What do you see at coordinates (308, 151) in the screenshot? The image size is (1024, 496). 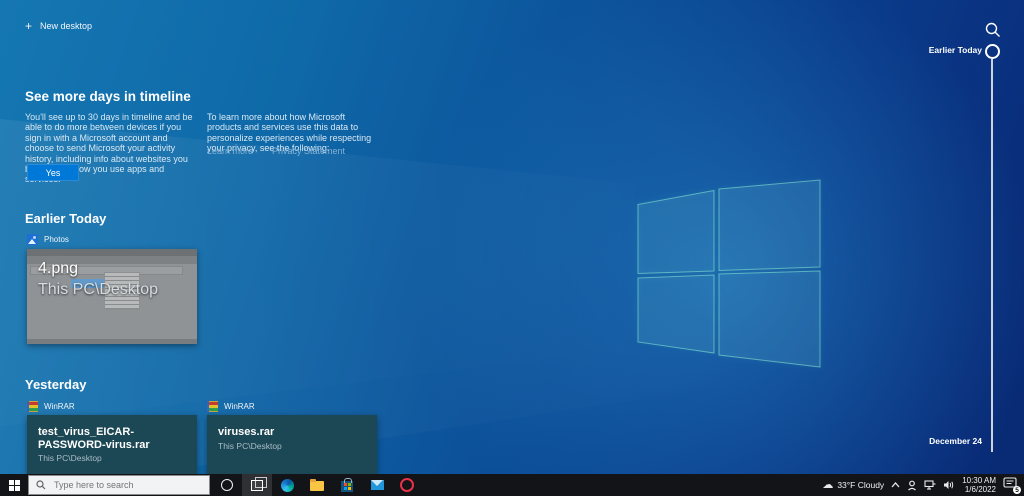 I see `privacy-statement-link: Privacy Statement` at bounding box center [308, 151].